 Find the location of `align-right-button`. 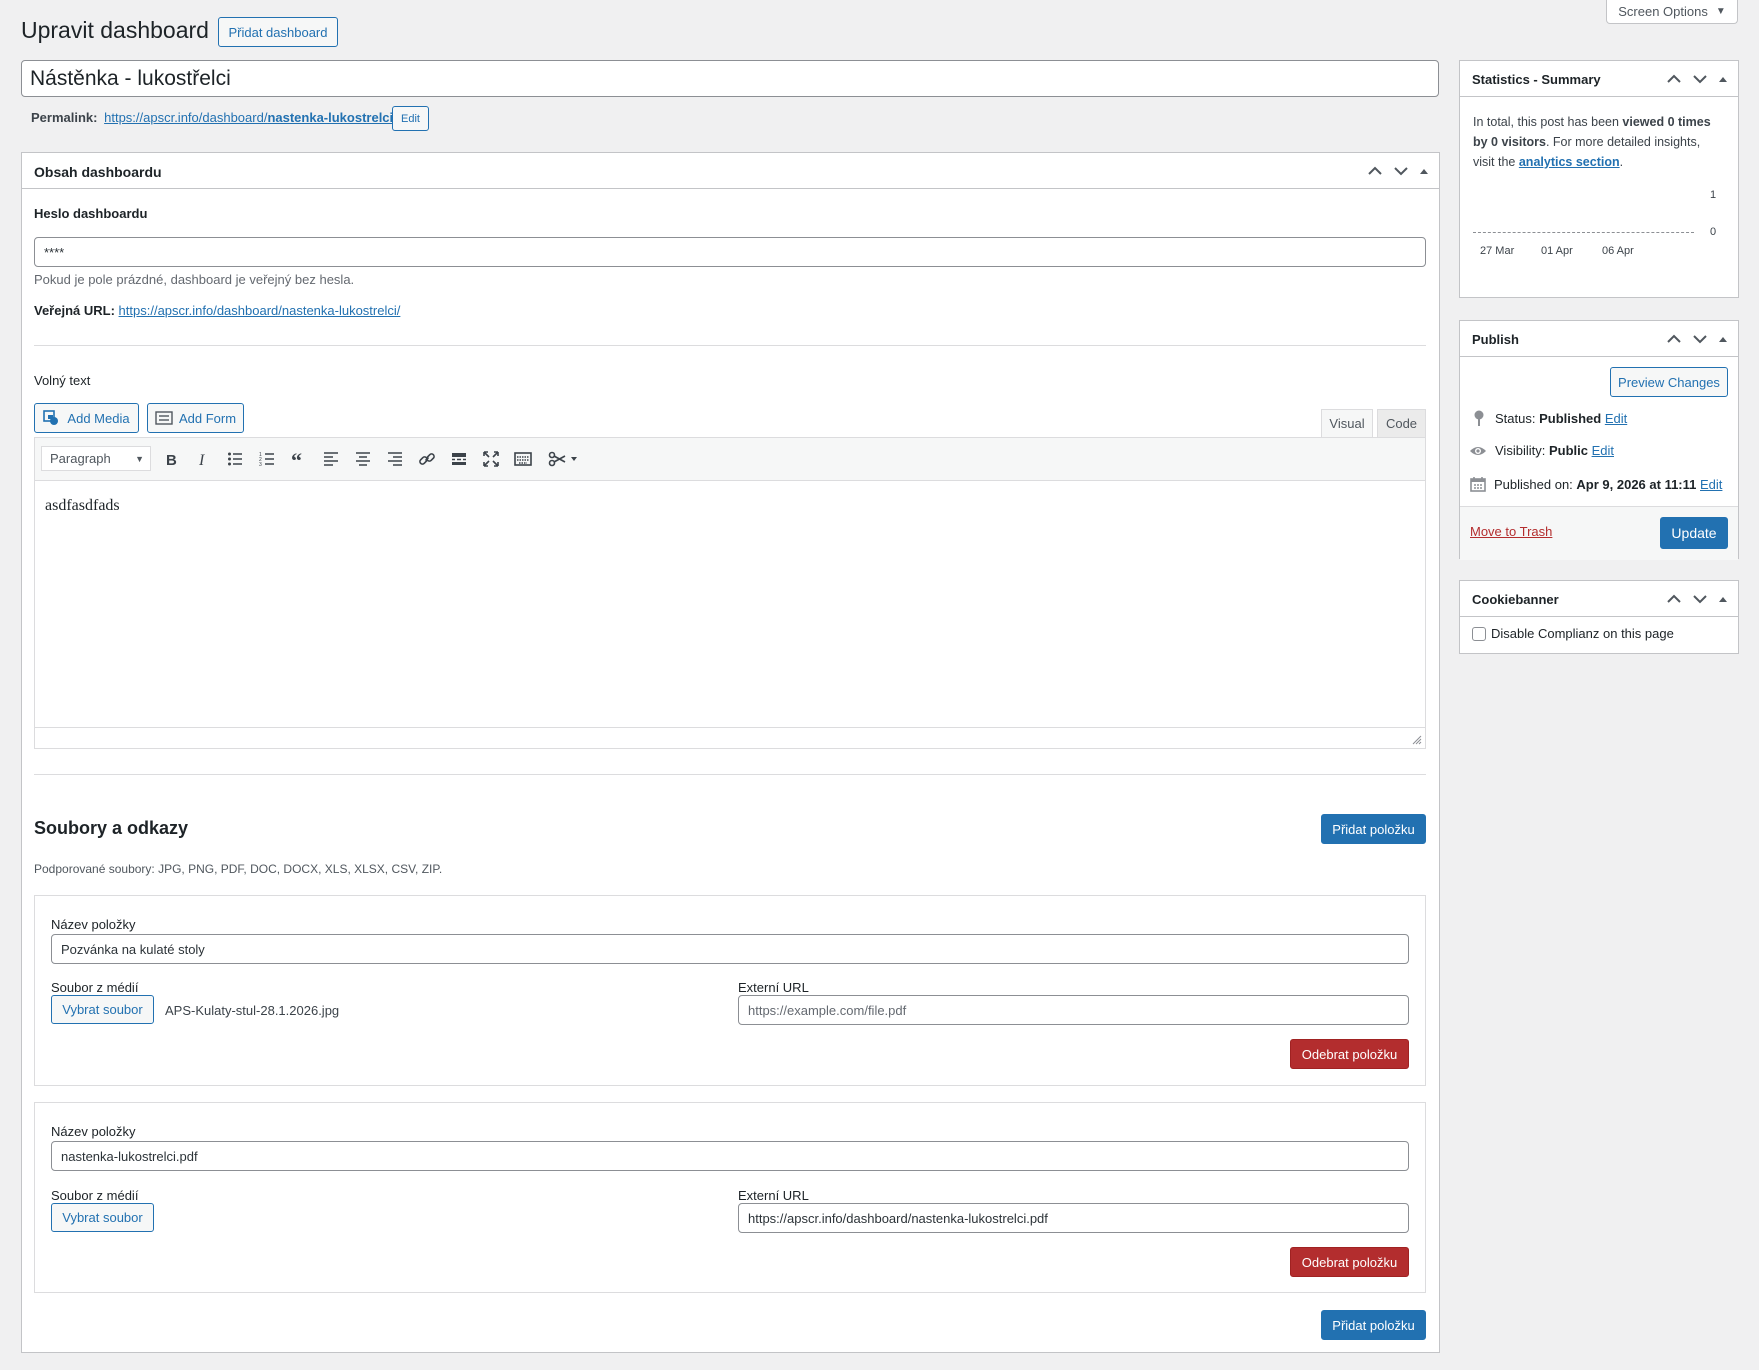

align-right-button is located at coordinates (395, 459).